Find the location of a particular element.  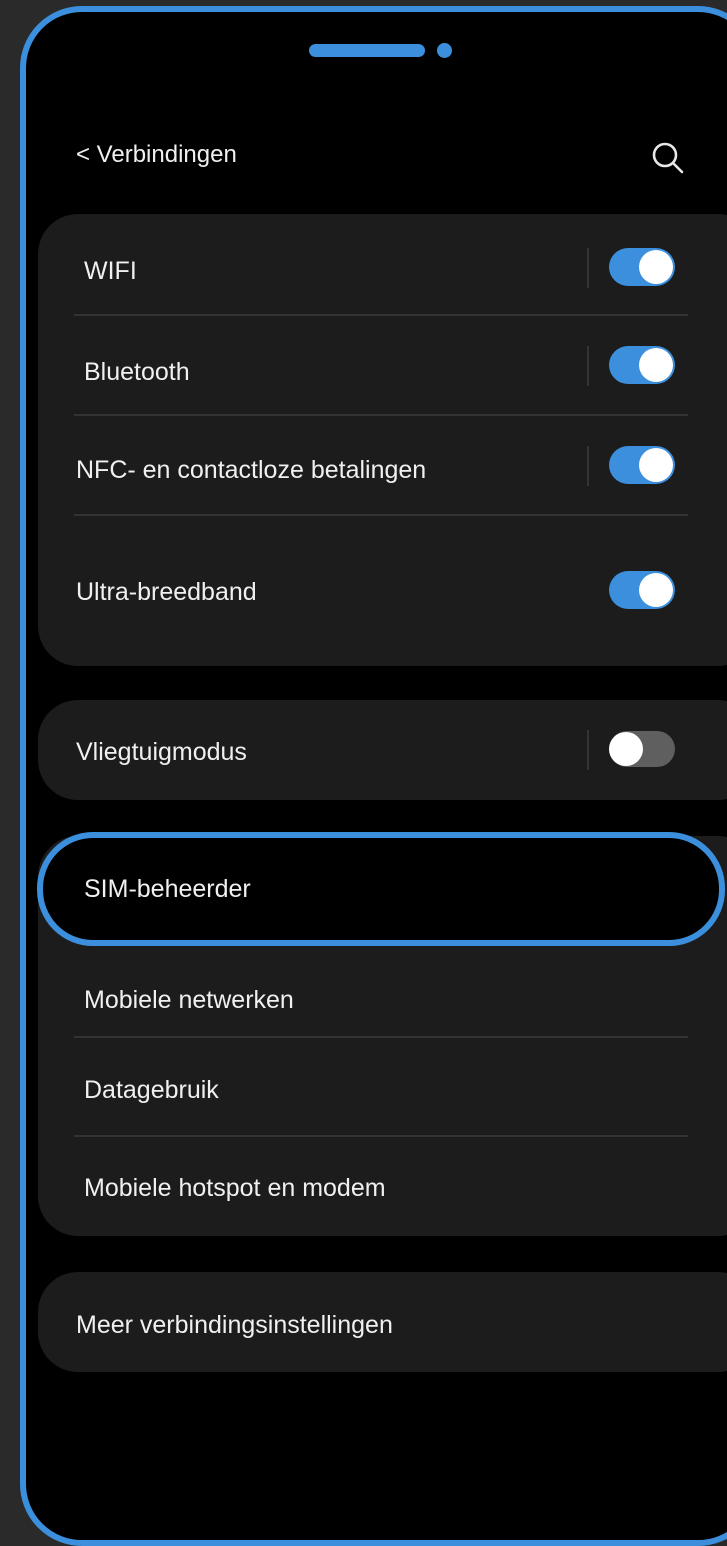

bluetooth-label: Bluetooth is located at coordinates (137, 372).